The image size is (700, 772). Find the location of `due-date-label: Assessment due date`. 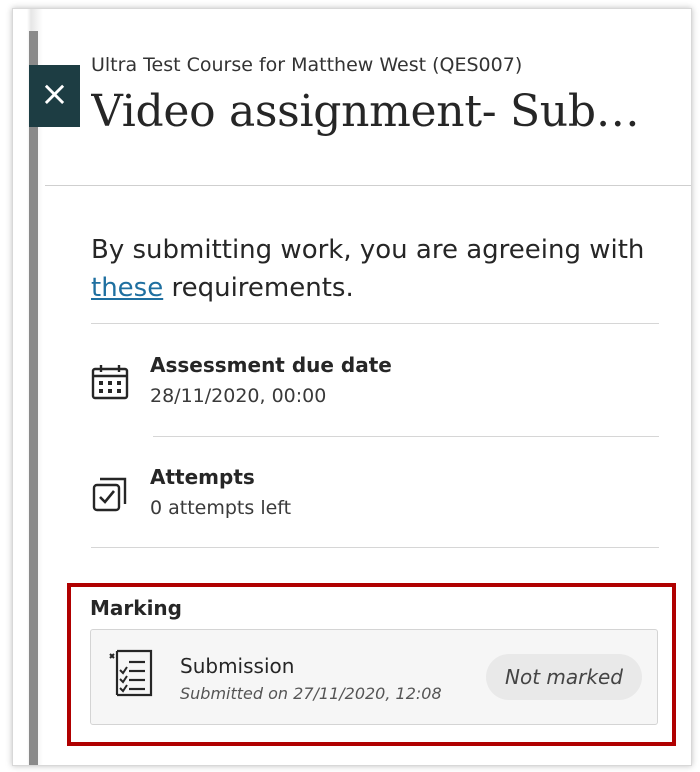

due-date-label: Assessment due date is located at coordinates (271, 365).